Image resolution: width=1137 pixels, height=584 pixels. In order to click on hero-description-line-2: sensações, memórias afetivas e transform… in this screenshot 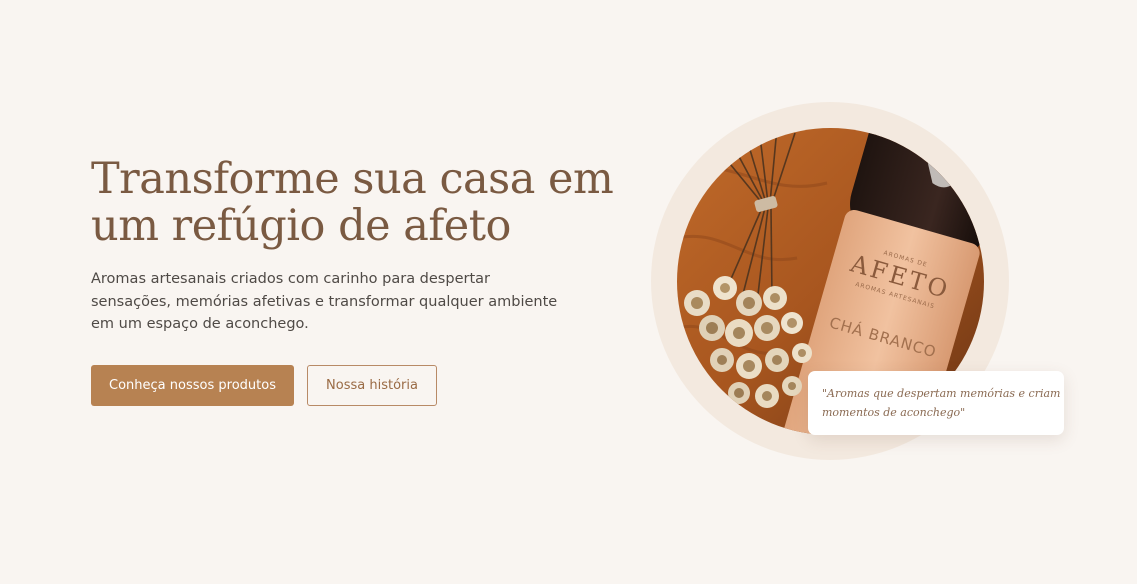, I will do `click(324, 301)`.